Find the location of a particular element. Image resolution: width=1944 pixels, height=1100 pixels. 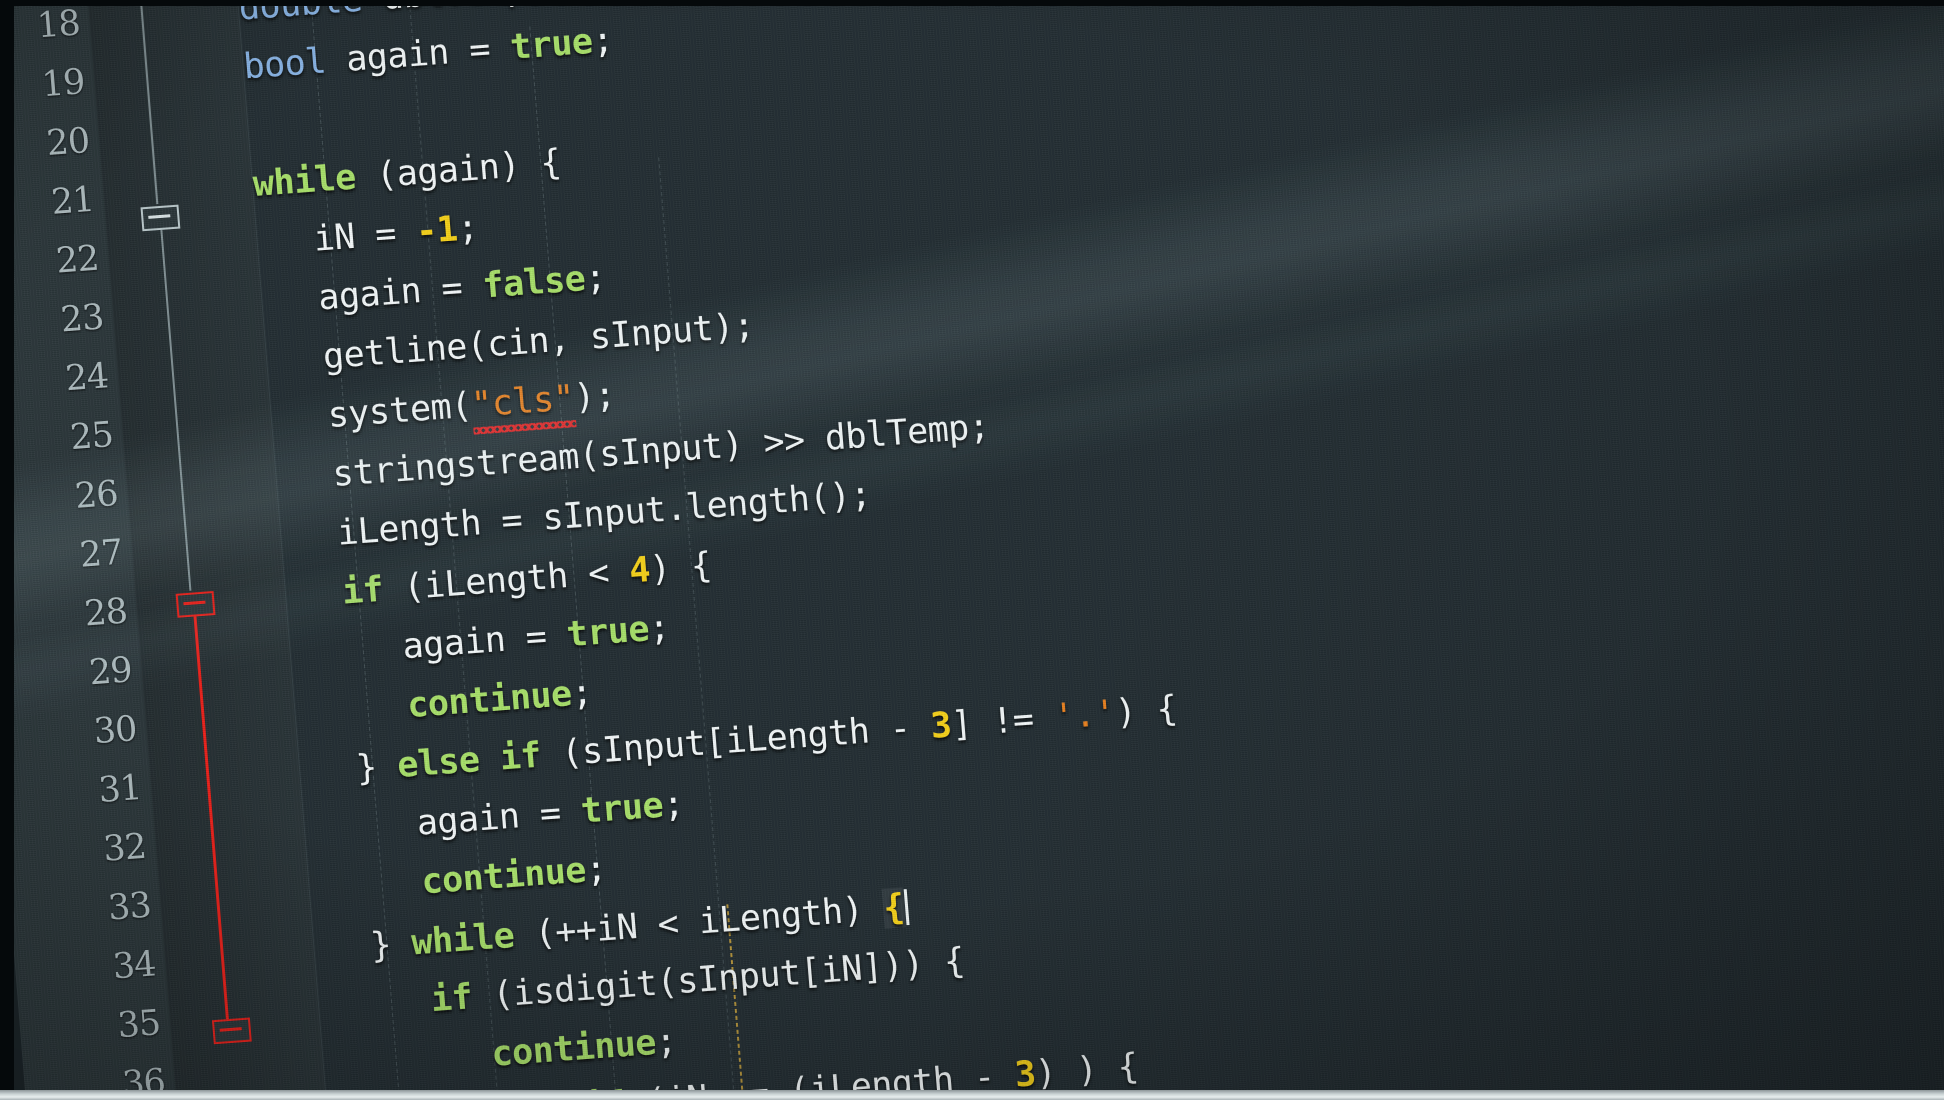

fold-marker-expanded-red is located at coordinates (195, 604).